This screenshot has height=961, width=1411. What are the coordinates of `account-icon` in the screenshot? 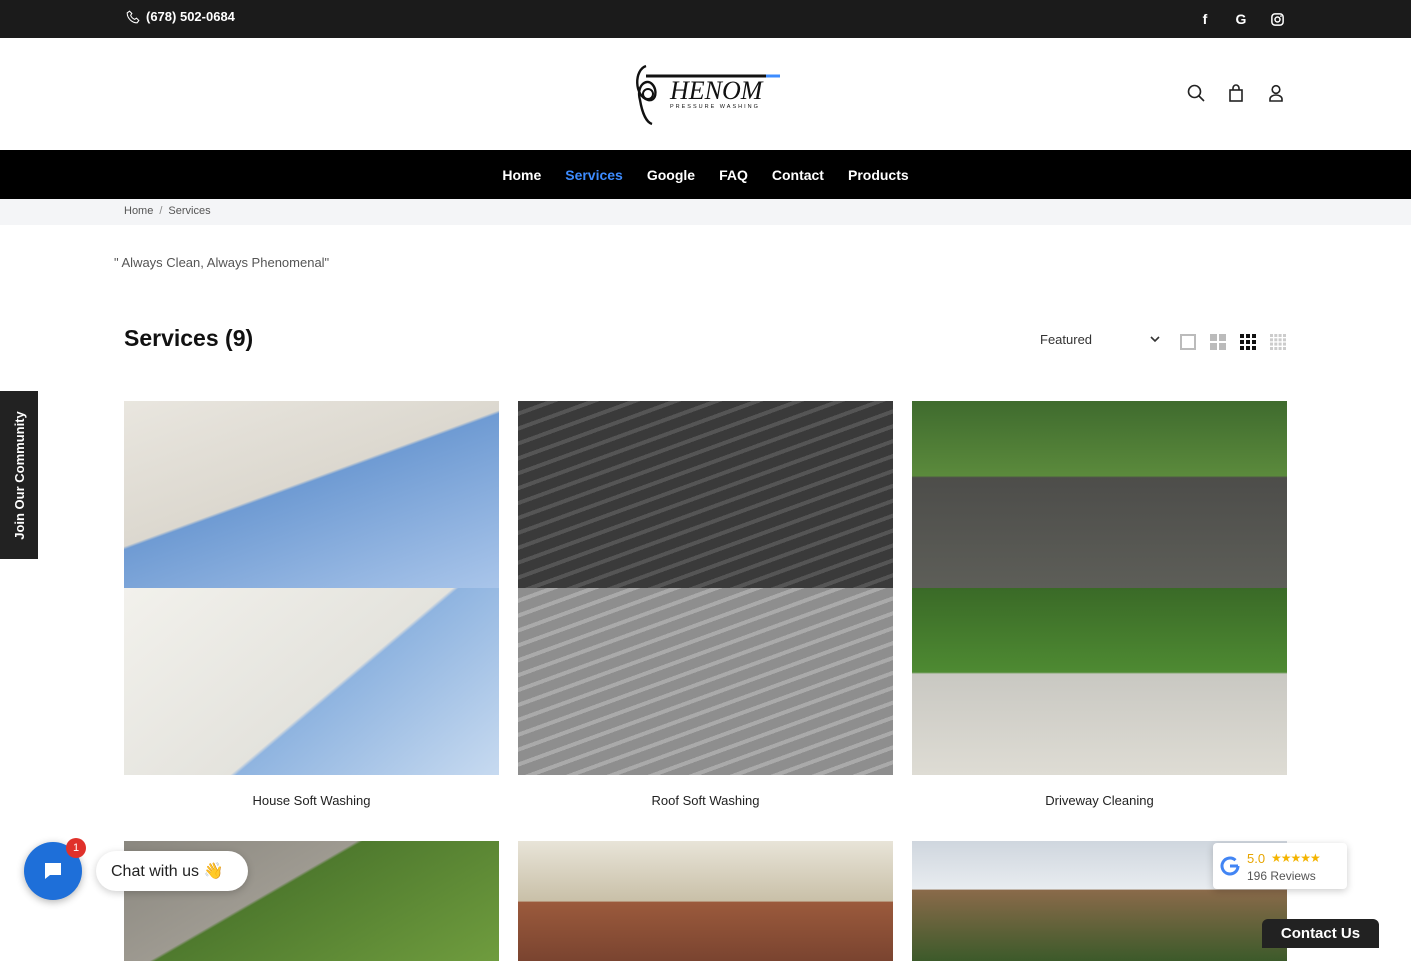 It's located at (1276, 93).